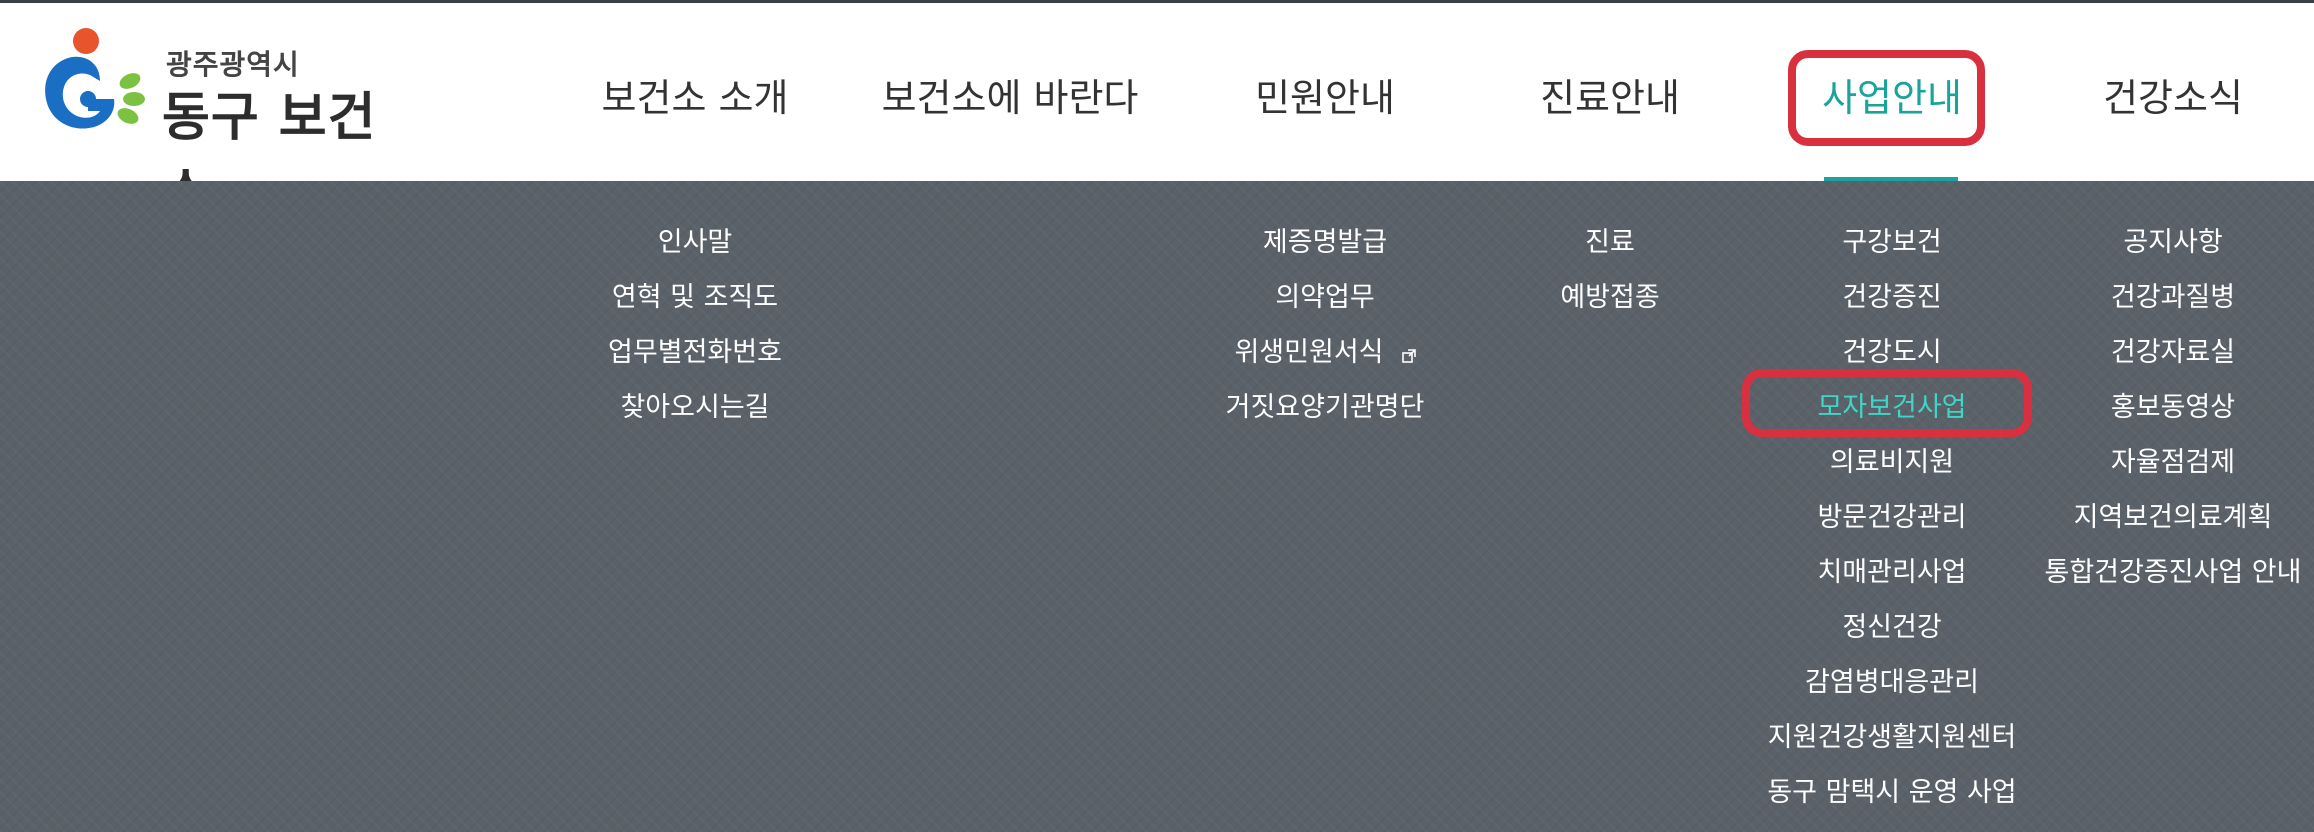  Describe the element at coordinates (95, 78) in the screenshot. I see `logo-emblem-icon` at that location.